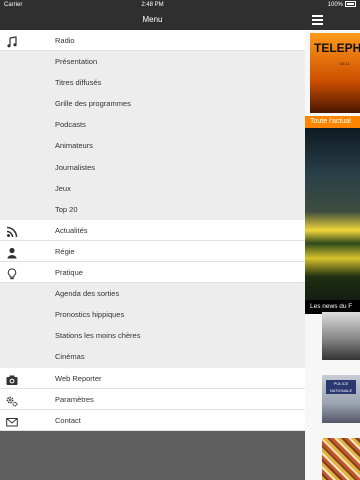 This screenshot has height=480, width=360. What do you see at coordinates (152, 209) in the screenshot?
I see `menu-item-top-20: Top 20` at bounding box center [152, 209].